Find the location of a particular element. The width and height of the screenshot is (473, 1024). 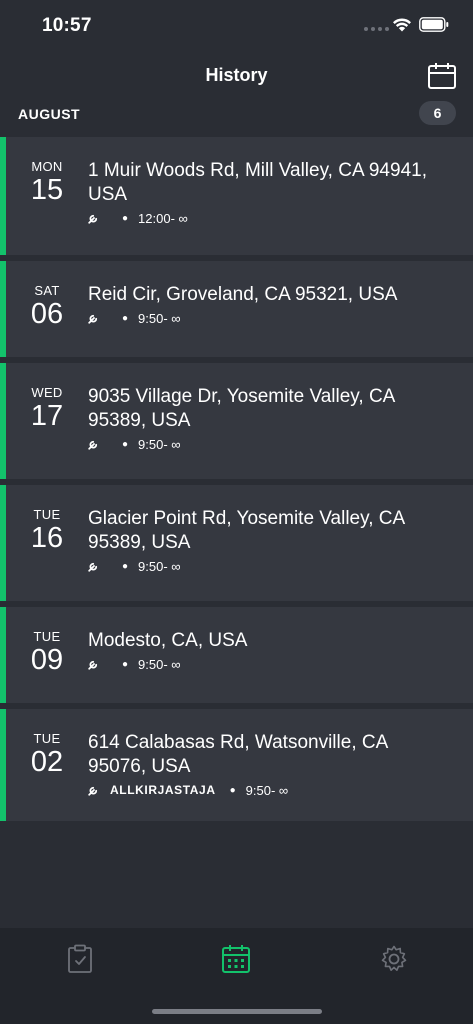

list-item: TUE 09 Modesto, CA, USA ● 9:50- ∞ is located at coordinates (236, 655).